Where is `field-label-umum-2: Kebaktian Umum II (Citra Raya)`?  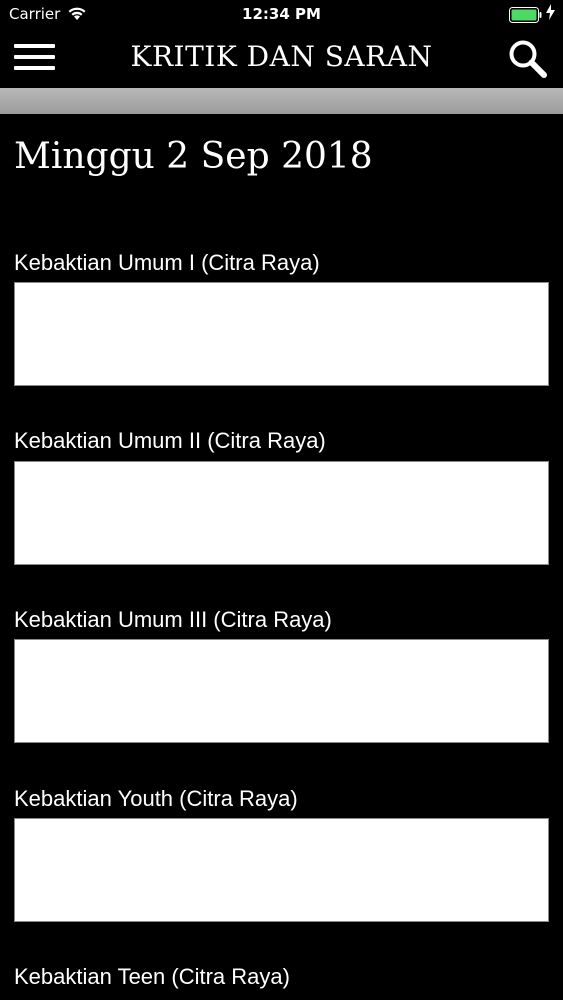 field-label-umum-2: Kebaktian Umum II (Citra Raya) is located at coordinates (170, 440).